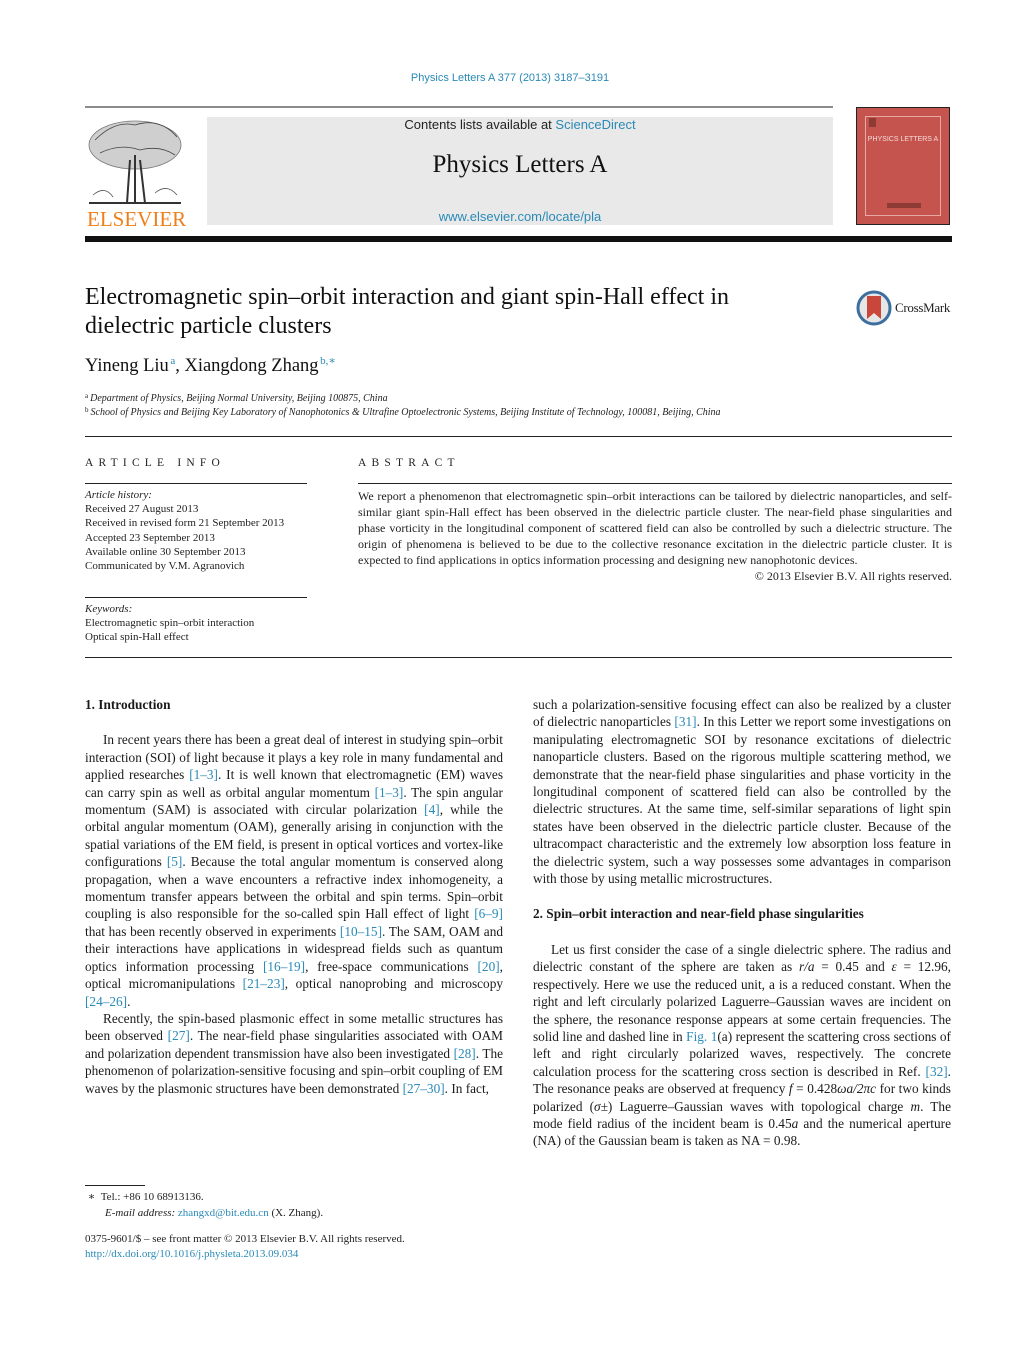  I want to click on journal-title: Physics Letters A, so click(520, 164).